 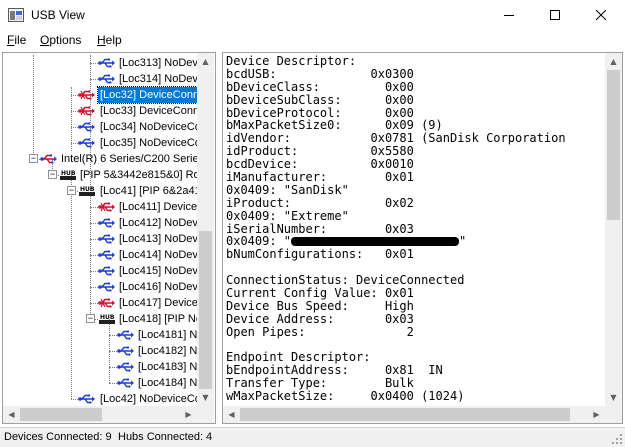 What do you see at coordinates (320, 318) in the screenshot?
I see `descriptor-line: Device Address: 0x03` at bounding box center [320, 318].